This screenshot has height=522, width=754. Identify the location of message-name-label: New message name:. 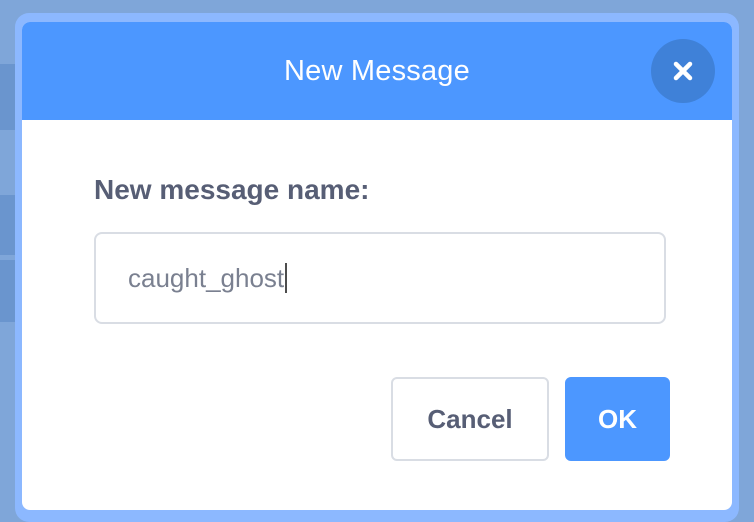
(232, 189).